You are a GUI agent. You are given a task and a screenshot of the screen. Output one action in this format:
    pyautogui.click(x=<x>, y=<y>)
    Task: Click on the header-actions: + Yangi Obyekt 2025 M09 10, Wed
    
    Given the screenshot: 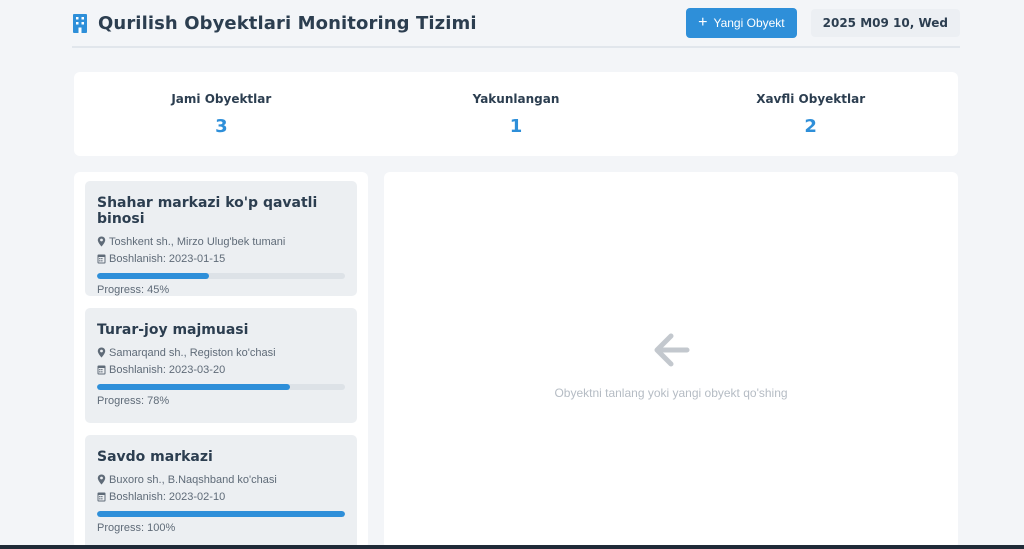 What is the action you would take?
    pyautogui.click(x=823, y=23)
    